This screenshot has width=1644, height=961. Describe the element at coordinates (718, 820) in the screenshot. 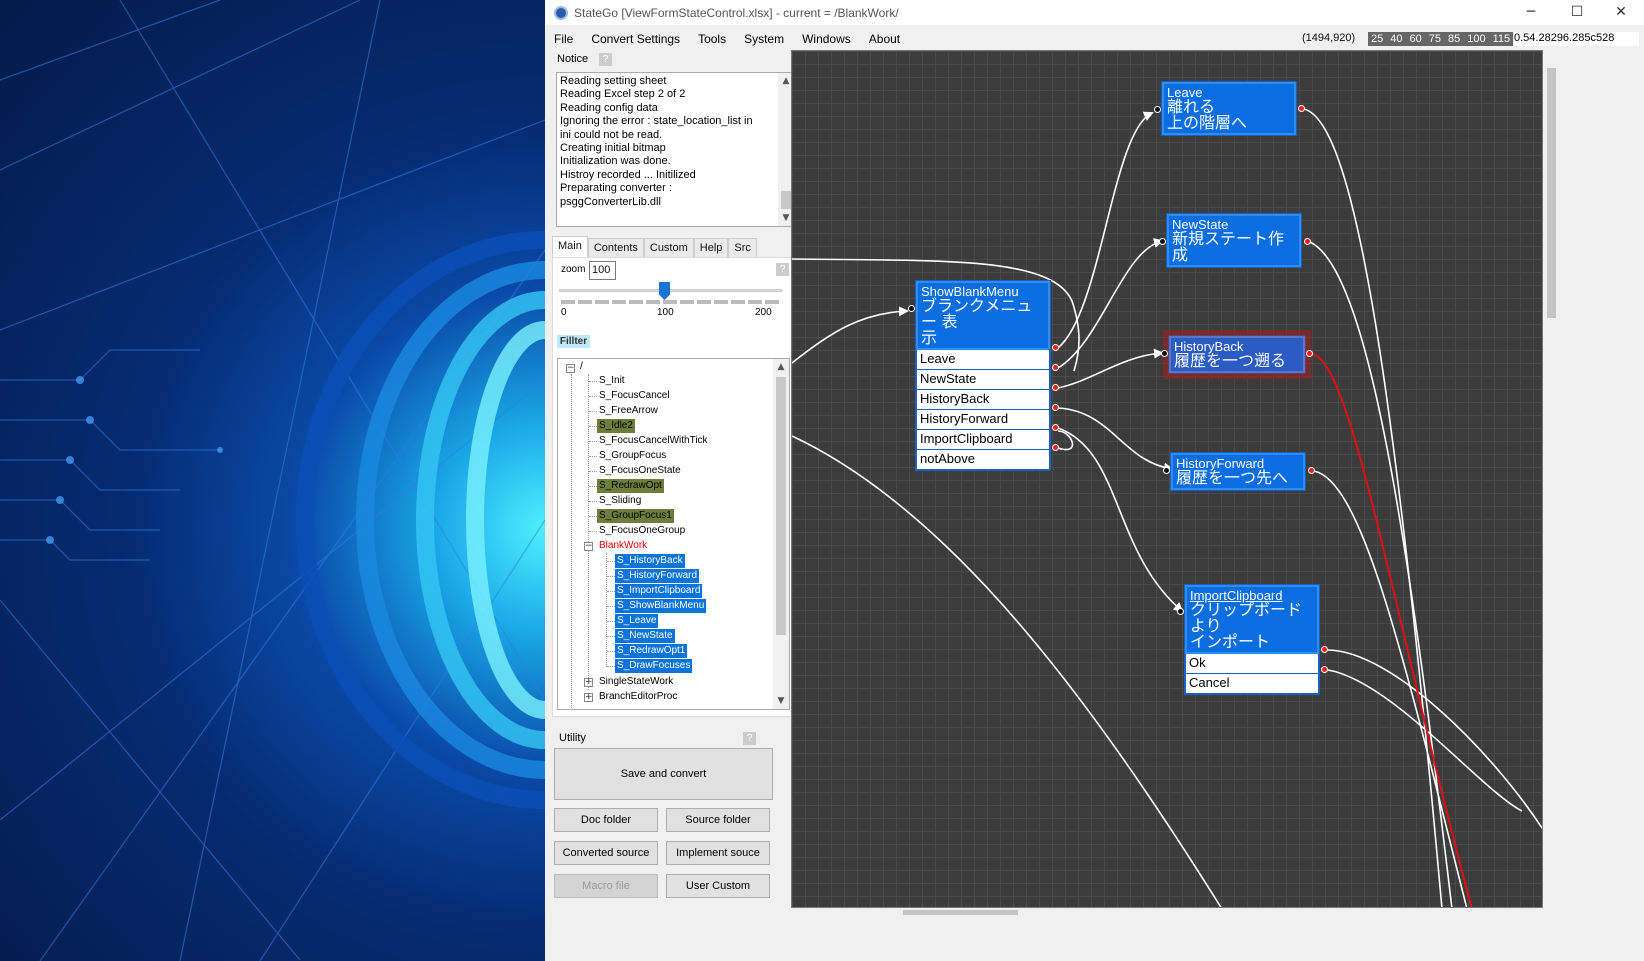

I see `source-folder-button: Source folder` at that location.